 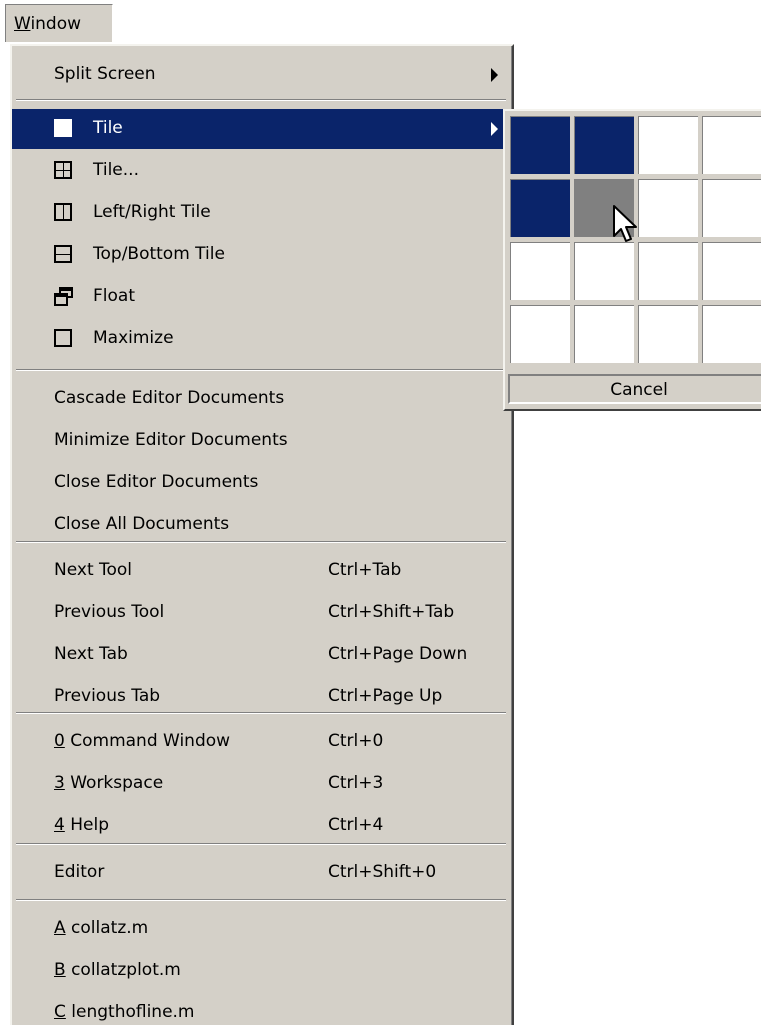 I want to click on menu-item-command-window: 0 Command Window Ctrl+0, so click(x=262, y=742).